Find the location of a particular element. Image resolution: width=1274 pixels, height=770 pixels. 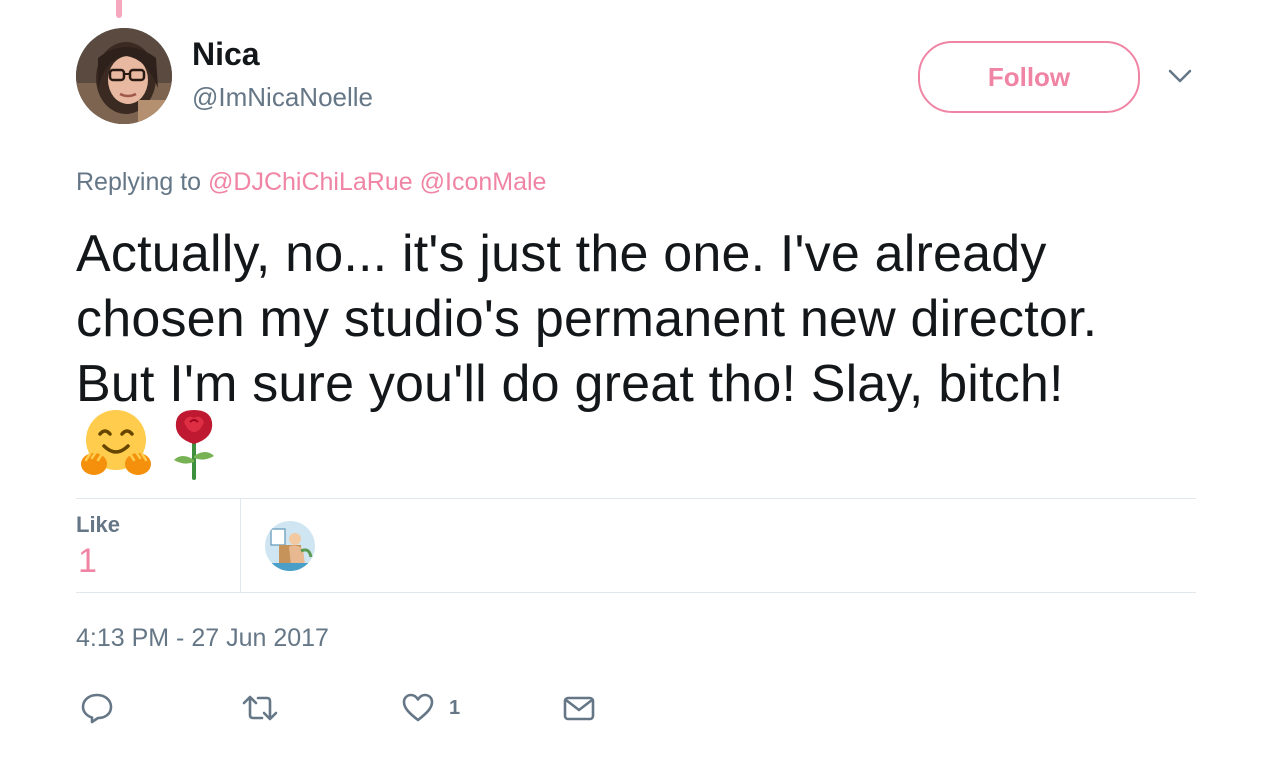

like-action-button: 1 is located at coordinates (430, 708).